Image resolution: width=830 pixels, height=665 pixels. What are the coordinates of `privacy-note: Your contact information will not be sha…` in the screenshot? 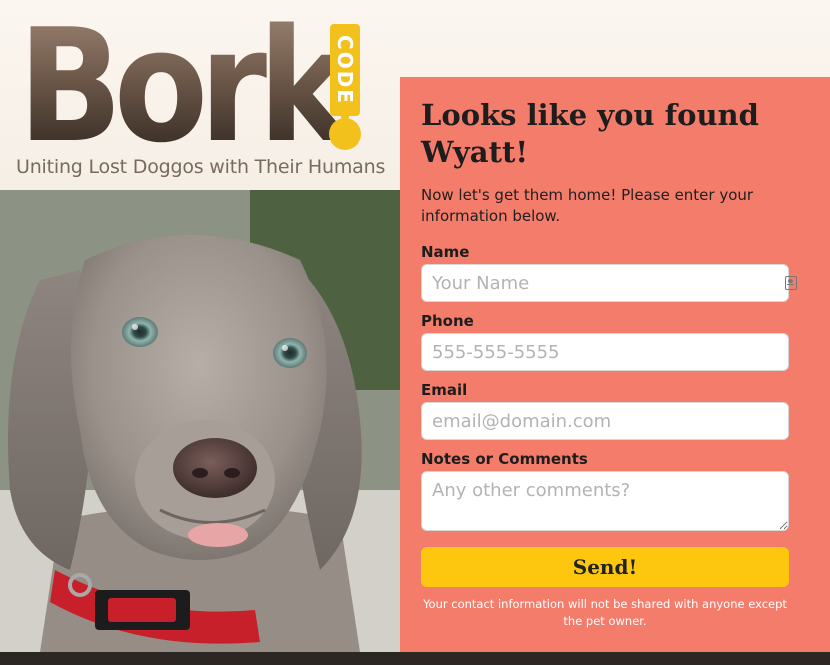 It's located at (605, 612).